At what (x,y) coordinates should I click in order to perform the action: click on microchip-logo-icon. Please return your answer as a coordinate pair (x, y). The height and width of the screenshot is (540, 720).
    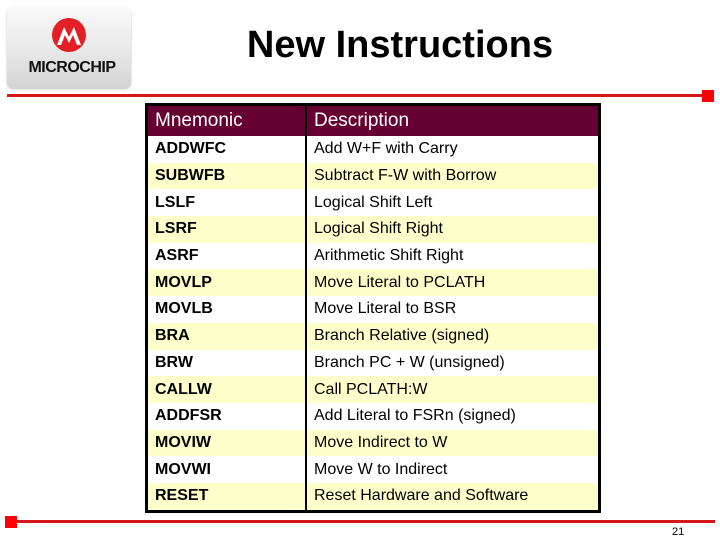
    Looking at the image, I should click on (69, 35).